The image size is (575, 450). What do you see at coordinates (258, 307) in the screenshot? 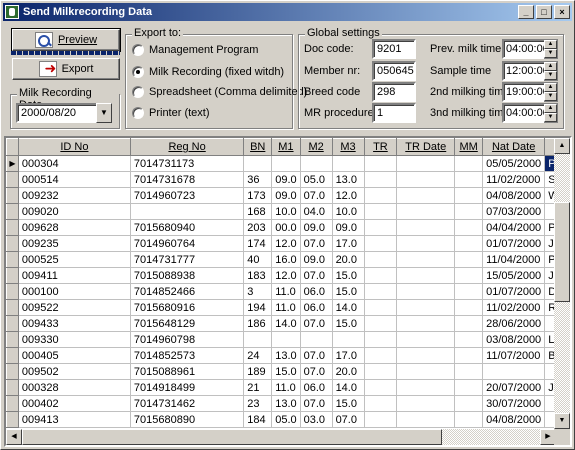
I see `table-cell: 194` at bounding box center [258, 307].